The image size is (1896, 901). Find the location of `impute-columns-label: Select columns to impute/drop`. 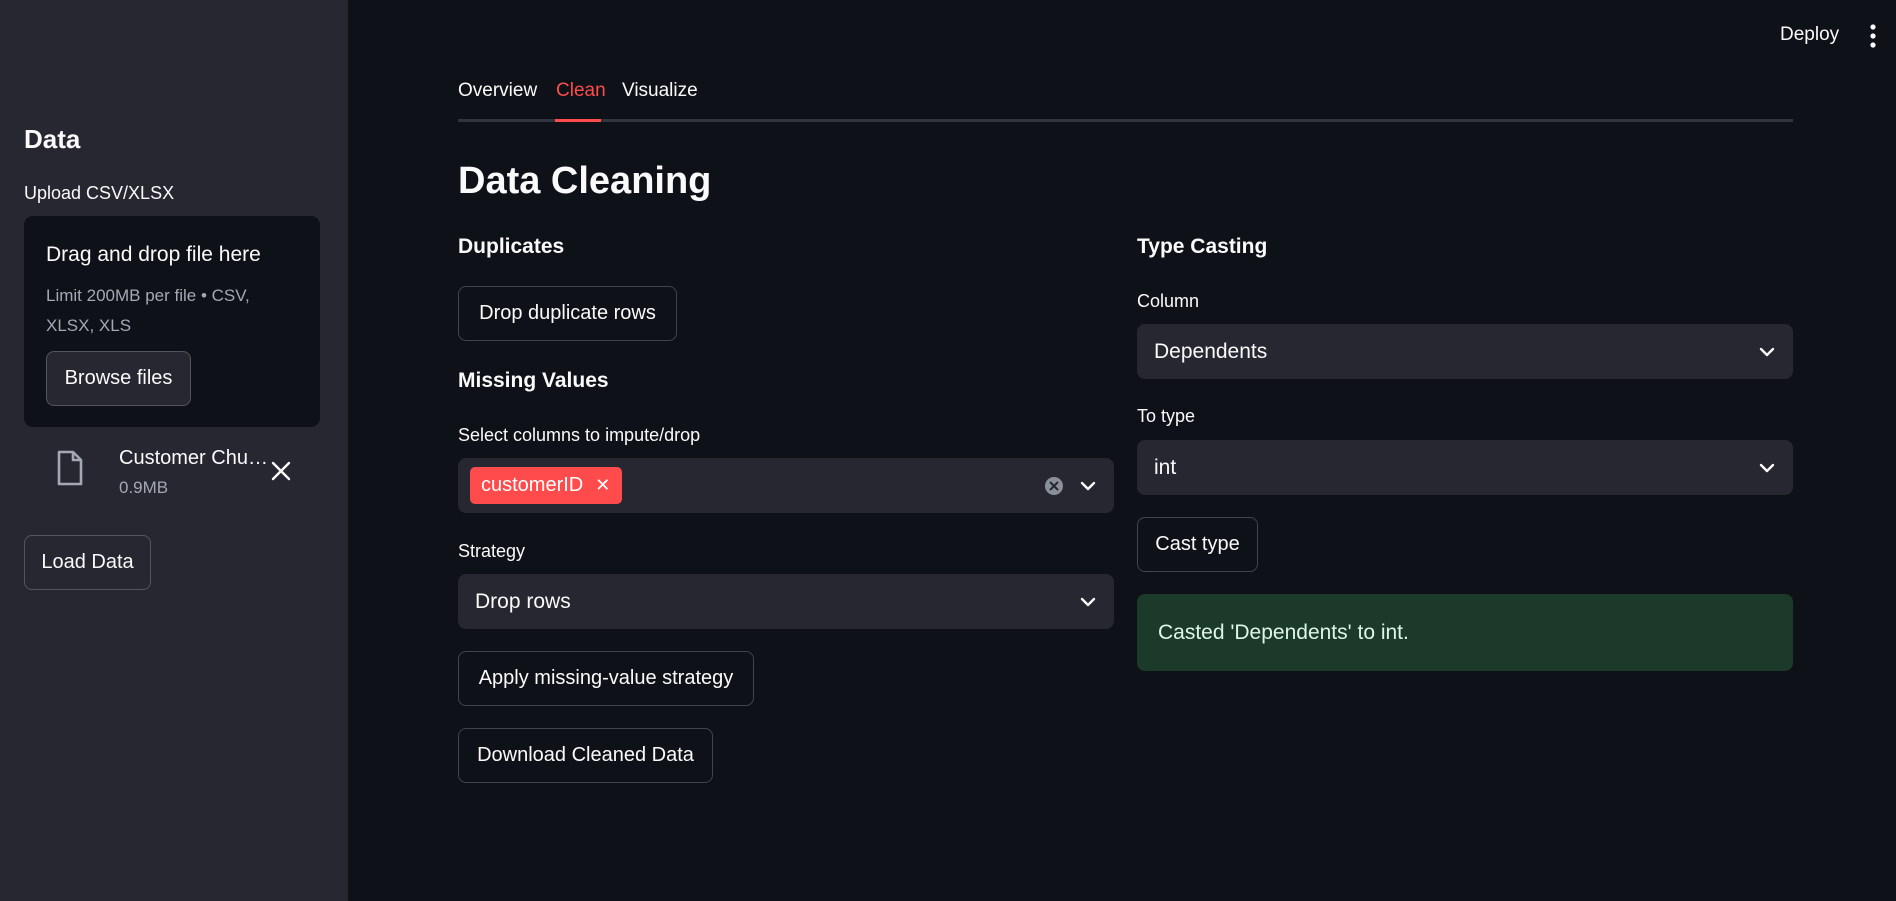

impute-columns-label: Select columns to impute/drop is located at coordinates (579, 435).